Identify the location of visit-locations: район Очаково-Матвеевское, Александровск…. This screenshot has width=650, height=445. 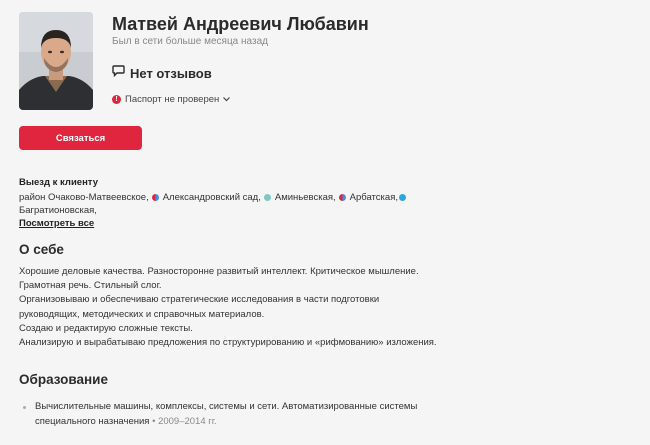
(214, 197).